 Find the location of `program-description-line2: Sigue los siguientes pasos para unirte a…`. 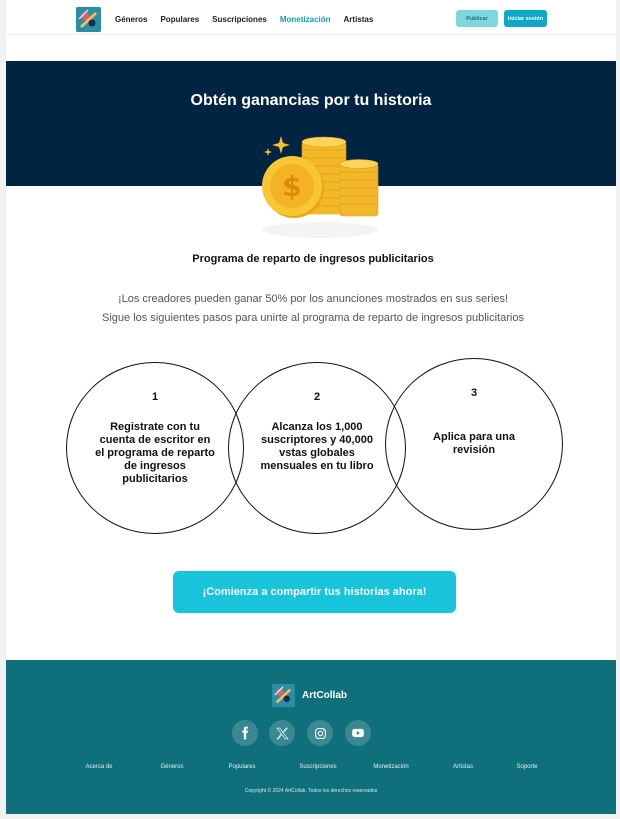

program-description-line2: Sigue los siguientes pasos para unirte a… is located at coordinates (313, 318).